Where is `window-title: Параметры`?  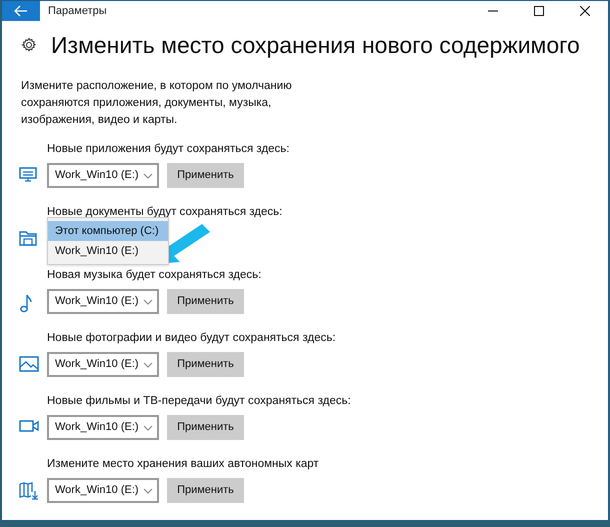
window-title: Параметры is located at coordinates (77, 11).